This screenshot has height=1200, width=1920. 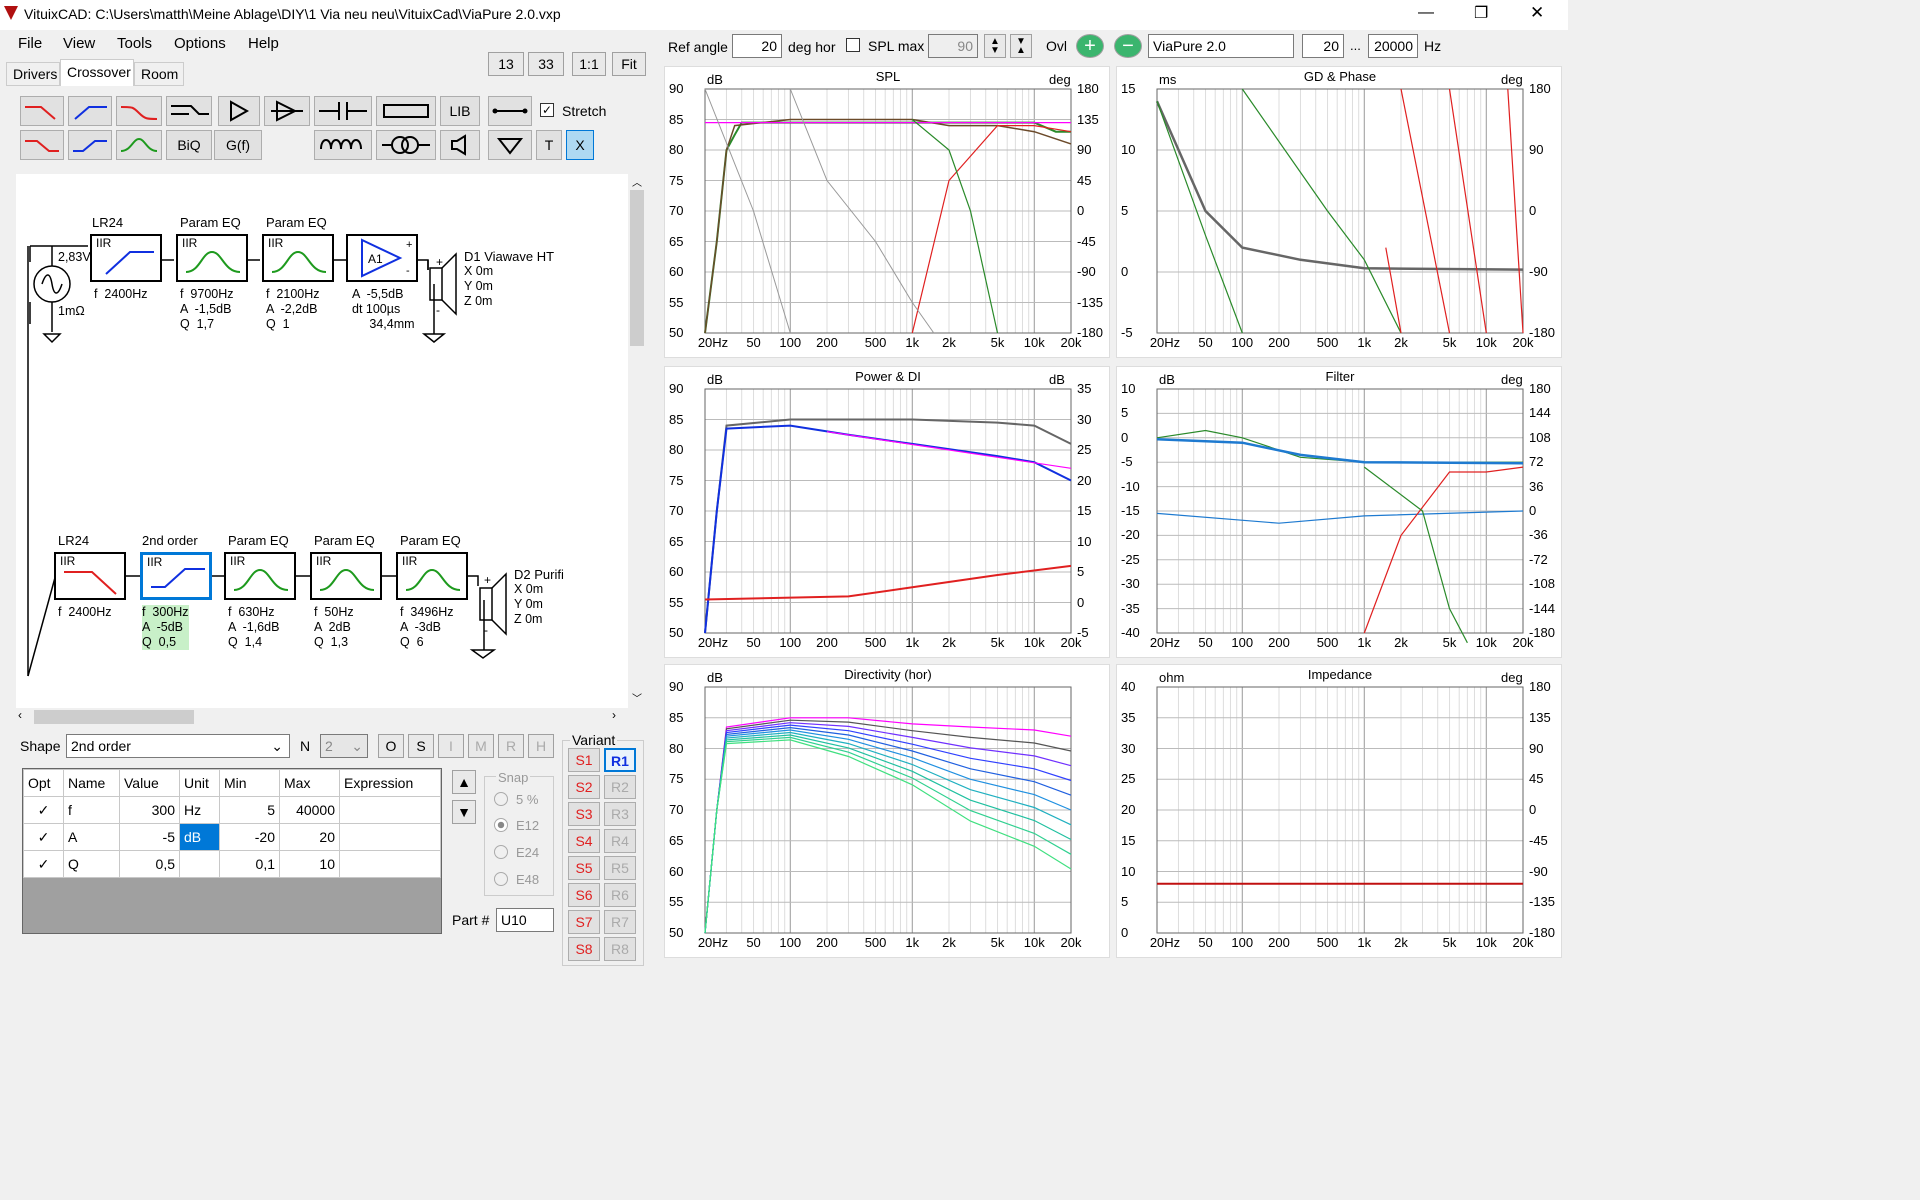 I want to click on b2-lr24-block: IIR, so click(x=90, y=576).